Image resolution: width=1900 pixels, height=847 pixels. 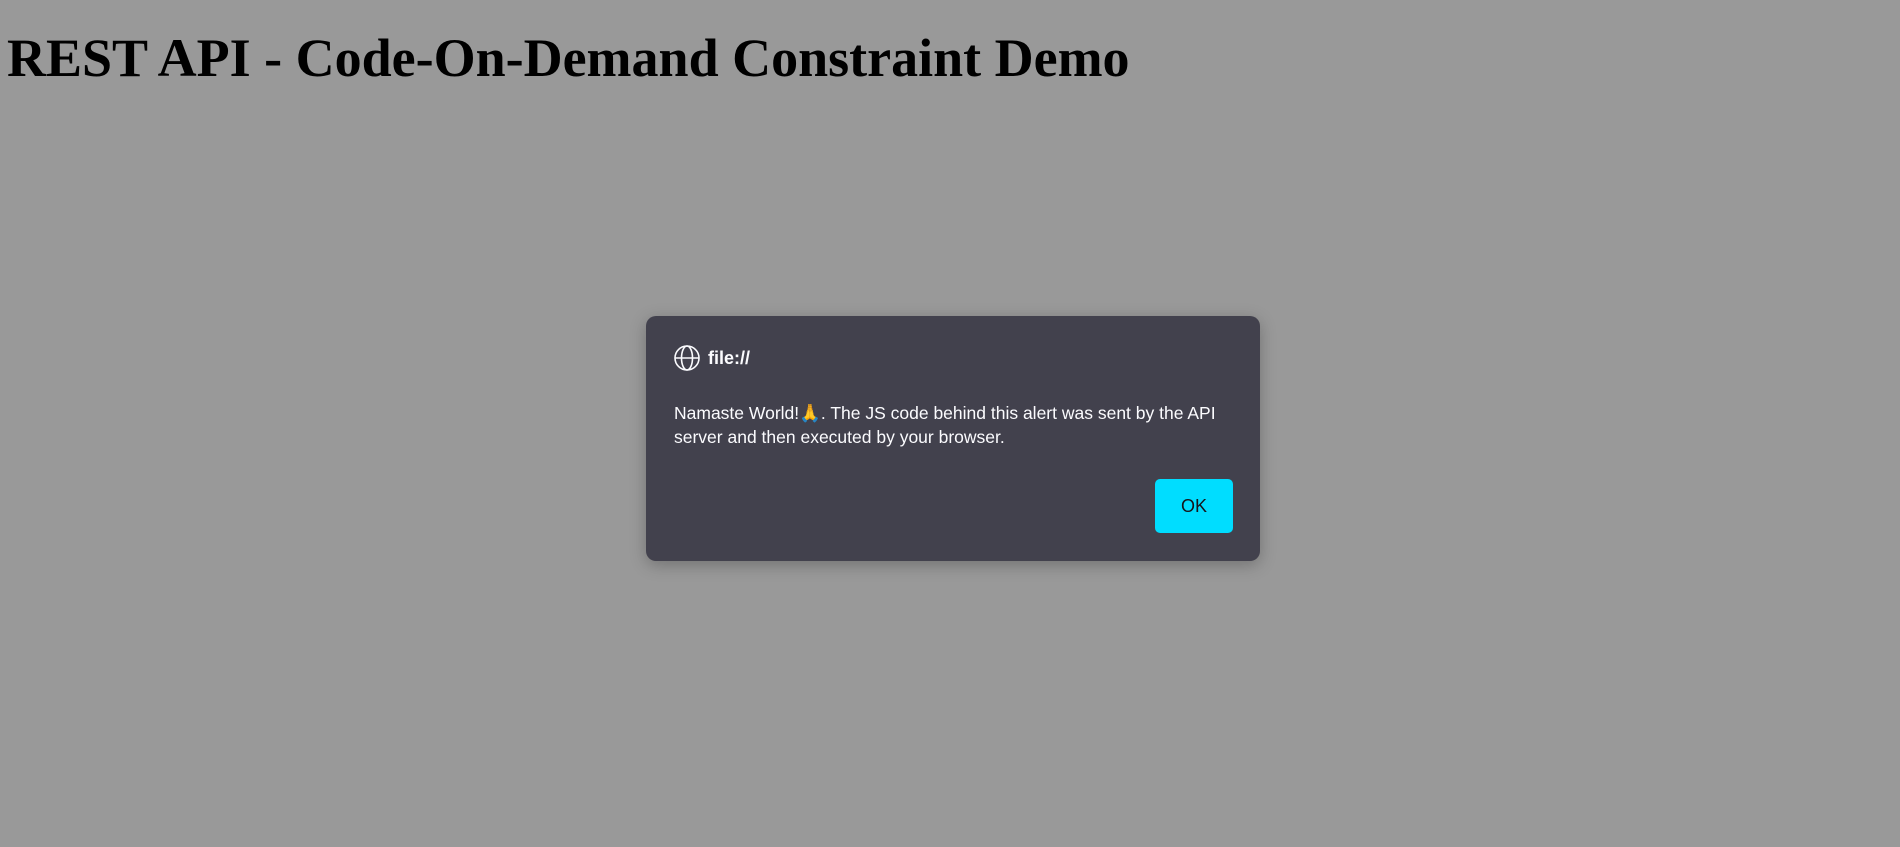 I want to click on dialog-origin: file://, so click(x=729, y=357).